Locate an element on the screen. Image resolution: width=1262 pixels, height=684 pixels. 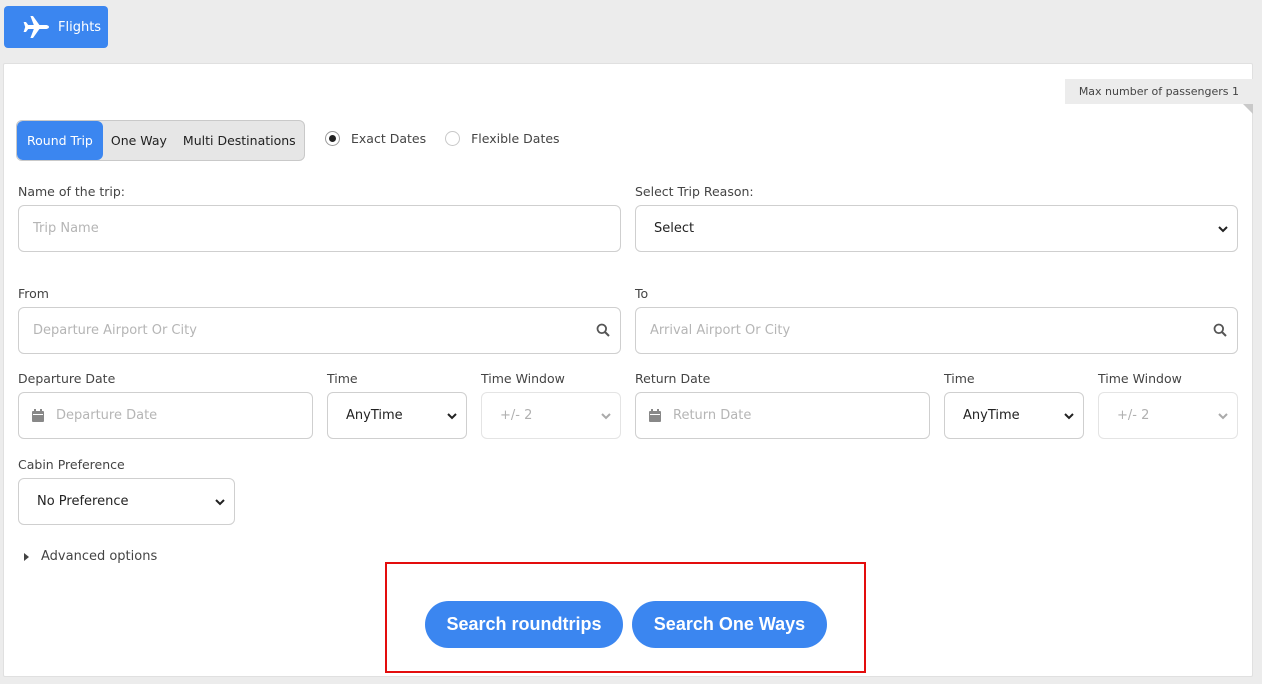
search-roundtrips-button: Search roundtrips is located at coordinates (524, 624).